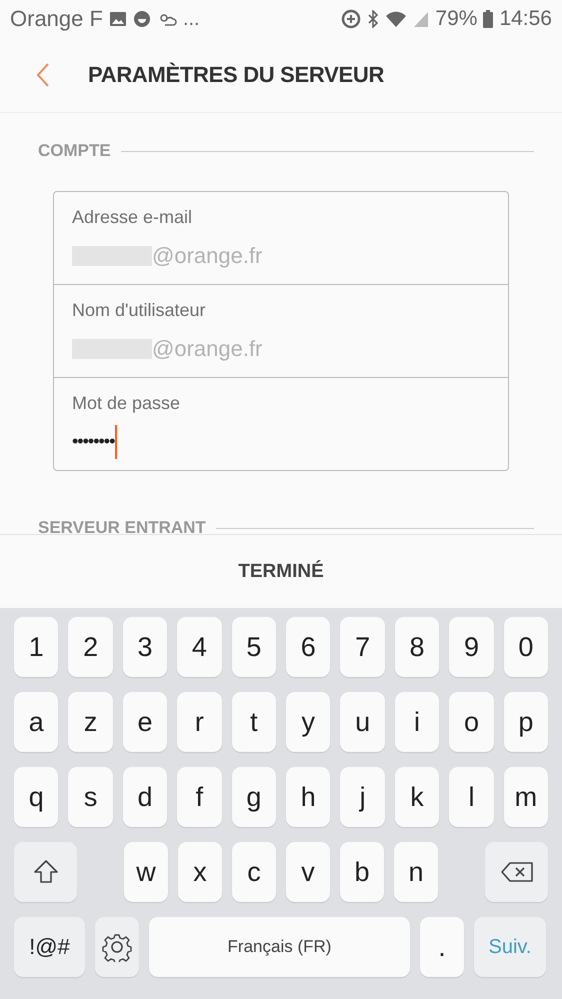 The image size is (562, 999). Describe the element at coordinates (416, 872) in the screenshot. I see `key: n` at that location.